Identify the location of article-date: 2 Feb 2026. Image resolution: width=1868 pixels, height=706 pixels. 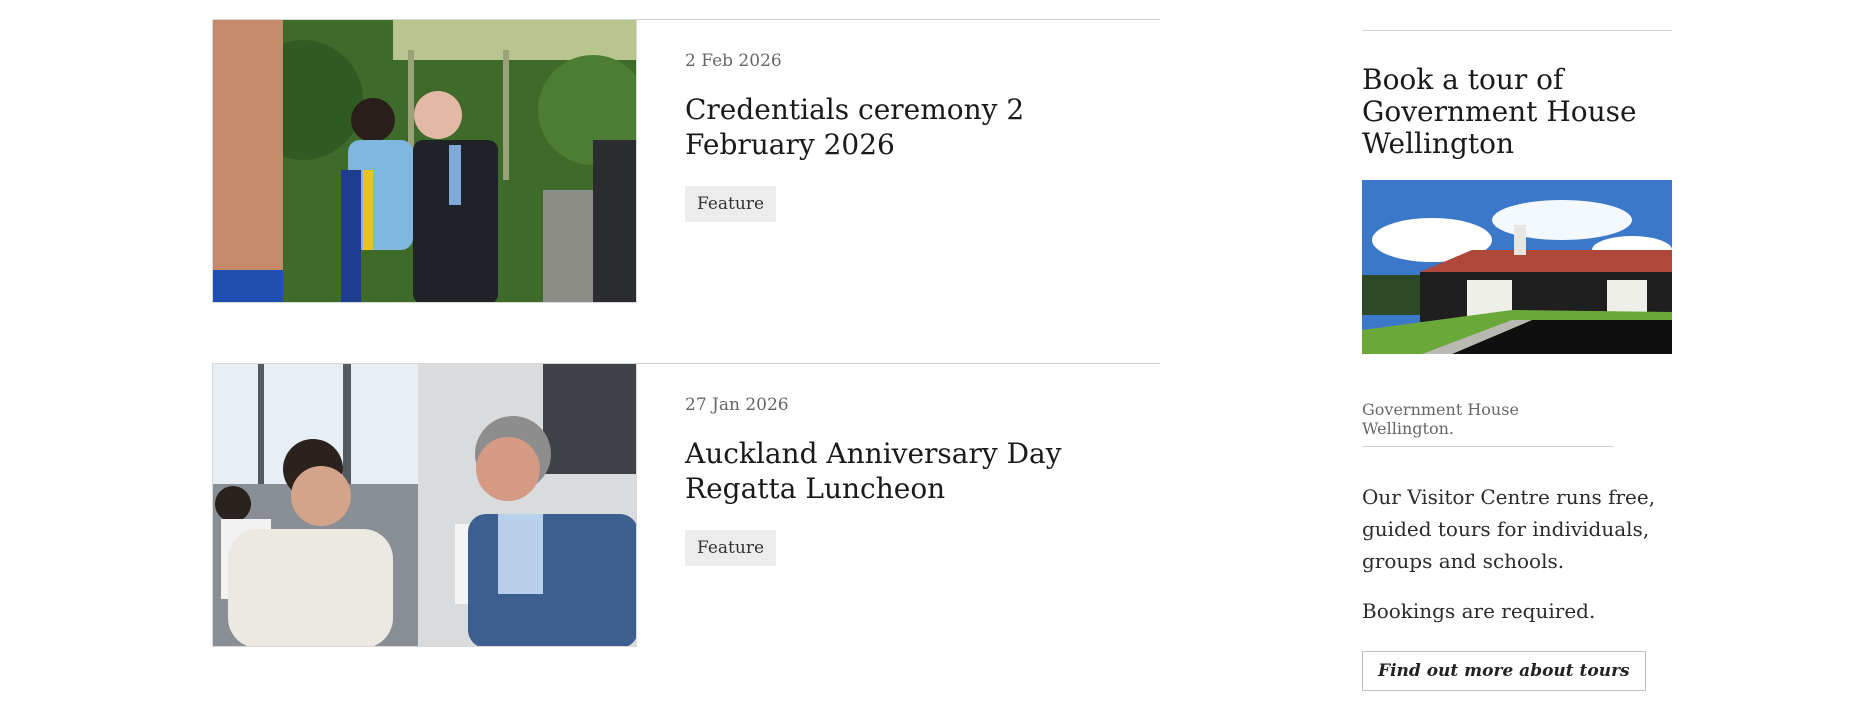
(733, 61).